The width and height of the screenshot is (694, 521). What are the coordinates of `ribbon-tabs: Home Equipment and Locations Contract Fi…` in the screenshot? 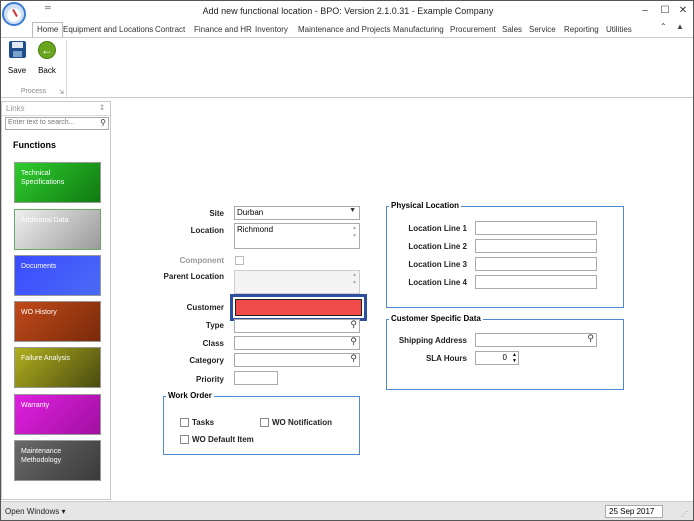 It's located at (347, 29).